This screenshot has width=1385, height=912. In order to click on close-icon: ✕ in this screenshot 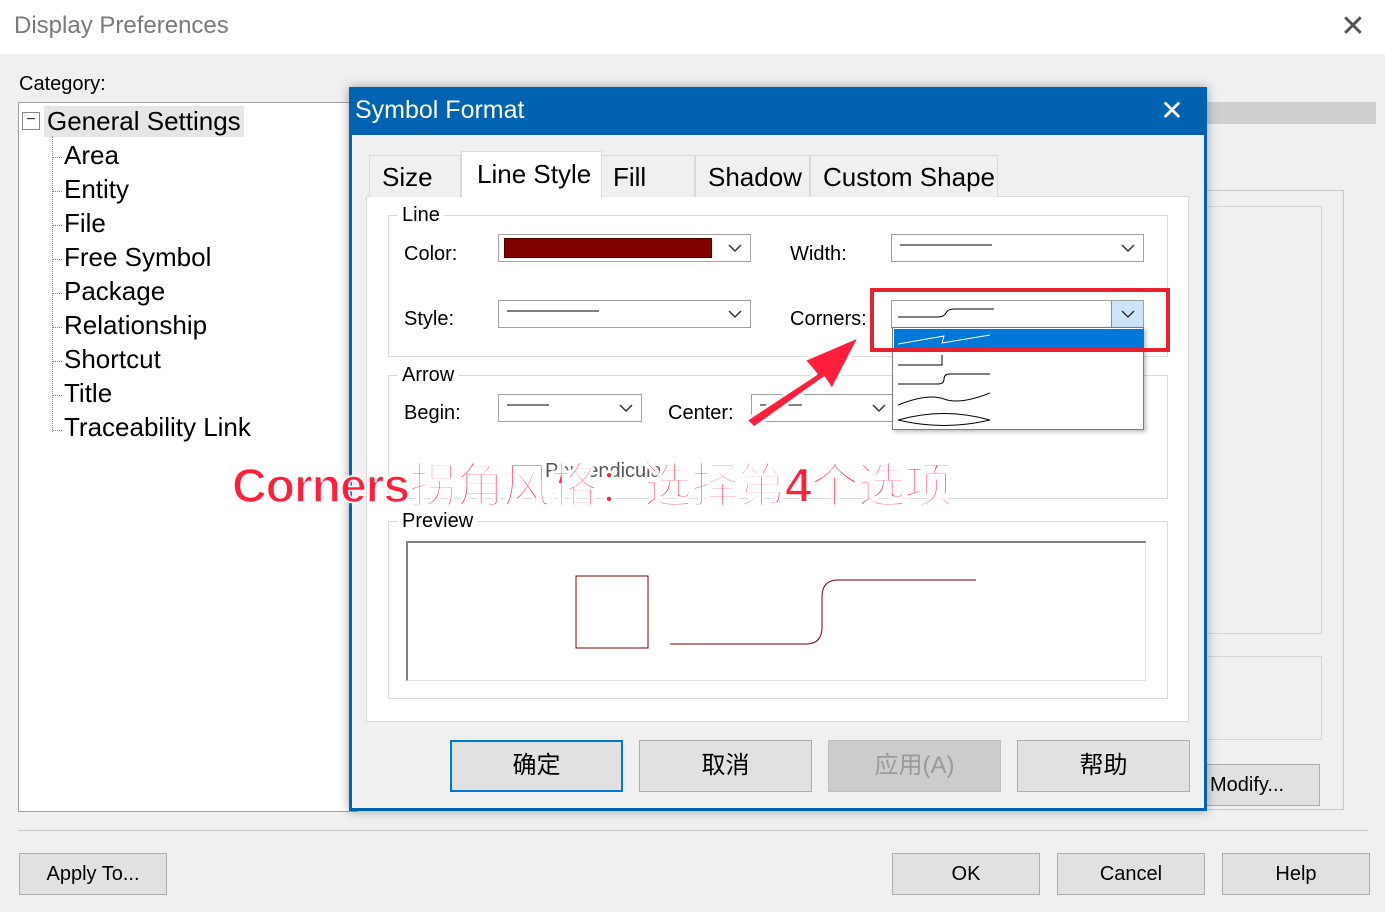, I will do `click(1353, 27)`.